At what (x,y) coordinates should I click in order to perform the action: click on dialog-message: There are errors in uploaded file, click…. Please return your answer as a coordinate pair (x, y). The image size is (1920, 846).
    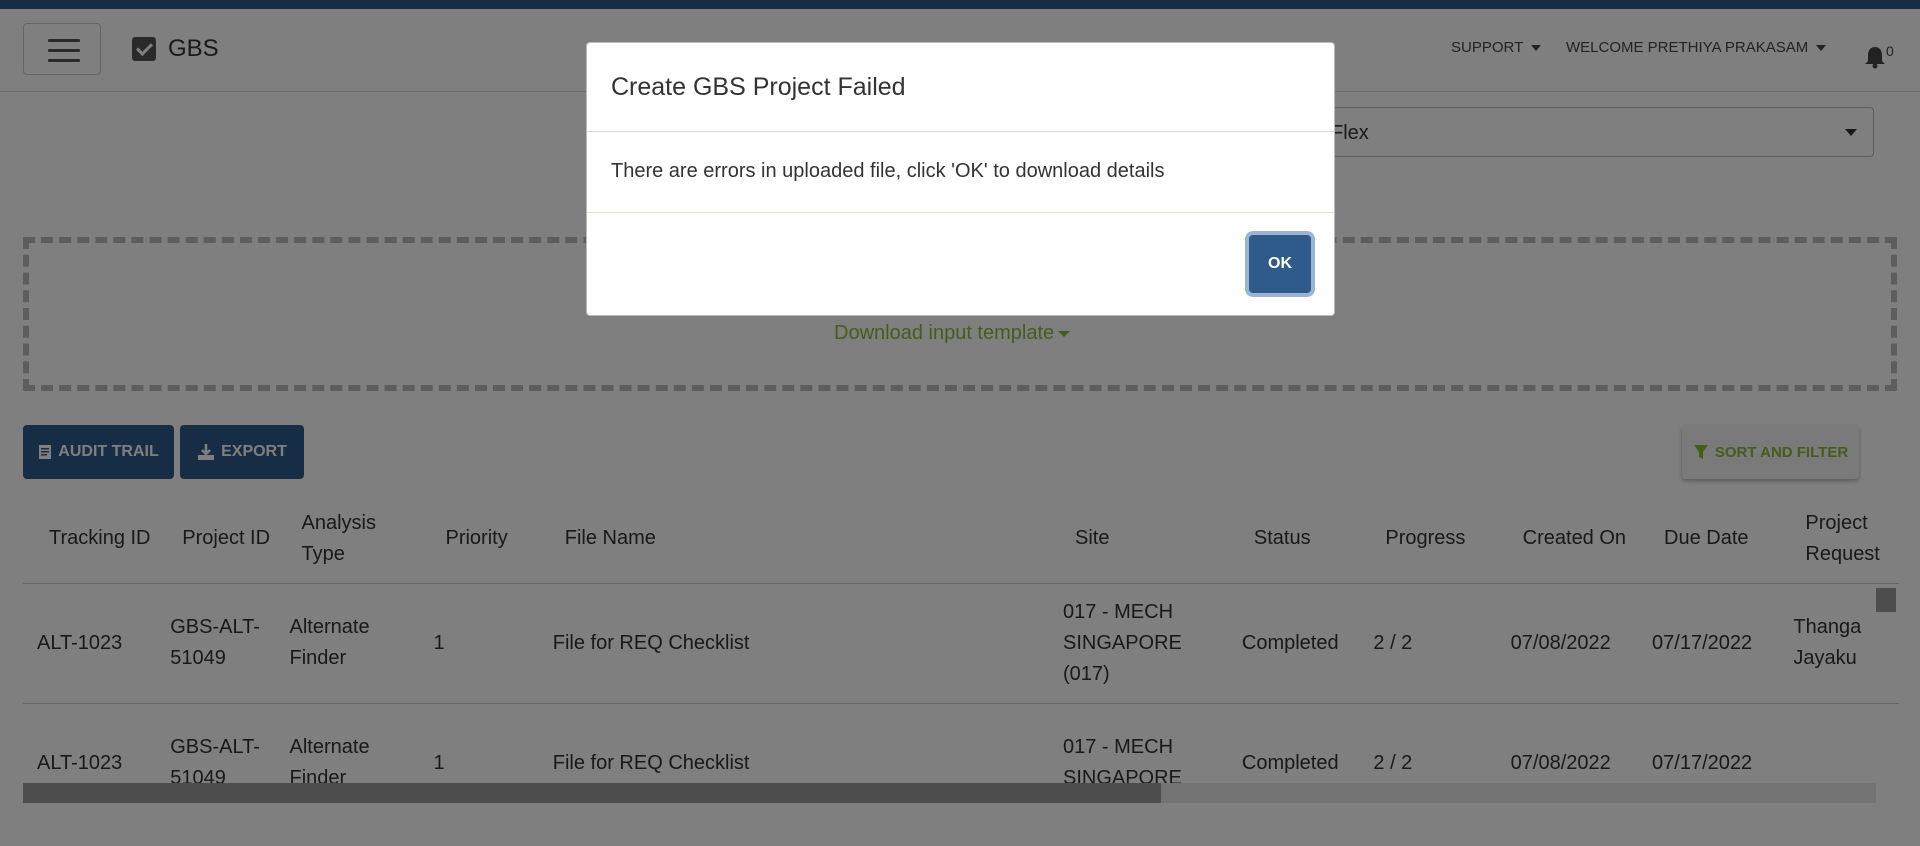
    Looking at the image, I should click on (888, 171).